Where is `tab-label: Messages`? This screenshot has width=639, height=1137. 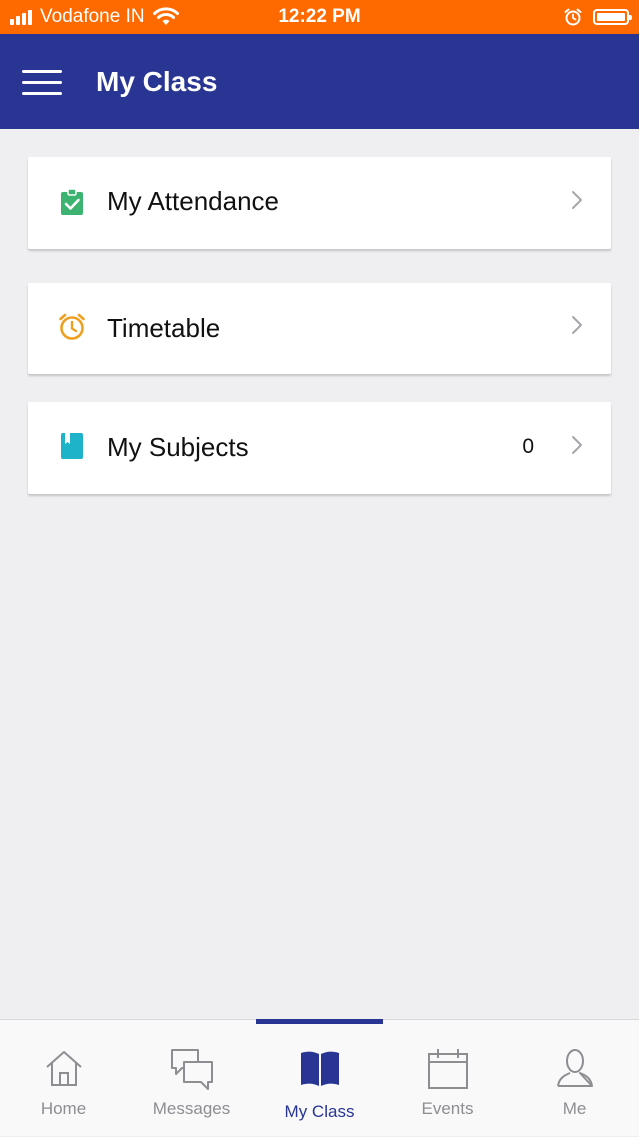
tab-label: Messages is located at coordinates (191, 1108).